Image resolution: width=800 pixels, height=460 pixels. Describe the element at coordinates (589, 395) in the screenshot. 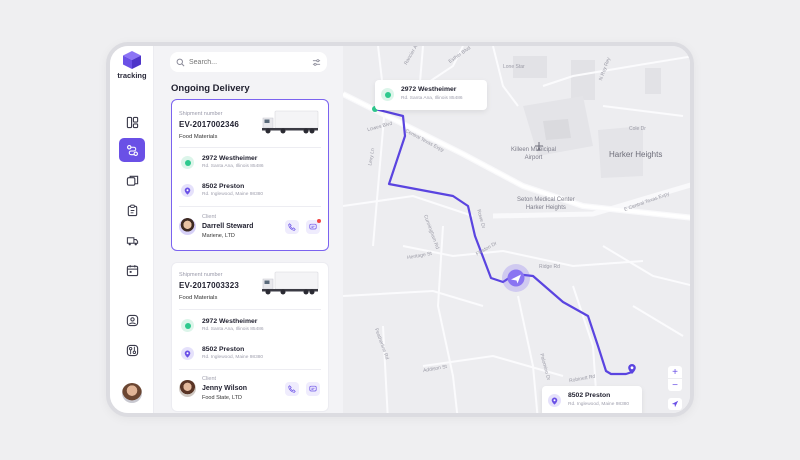

I see `destination-popup-name: 8502 Preston` at that location.